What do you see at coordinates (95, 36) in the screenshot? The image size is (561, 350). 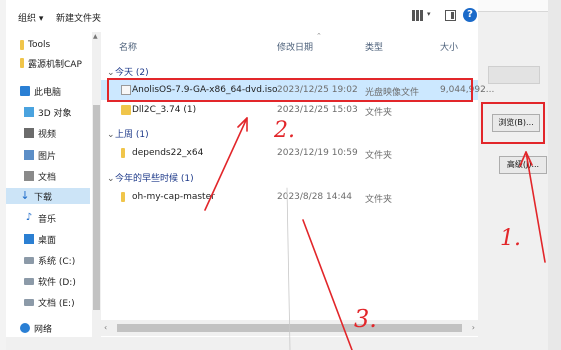 I see `scroll-up-icon: ▲` at bounding box center [95, 36].